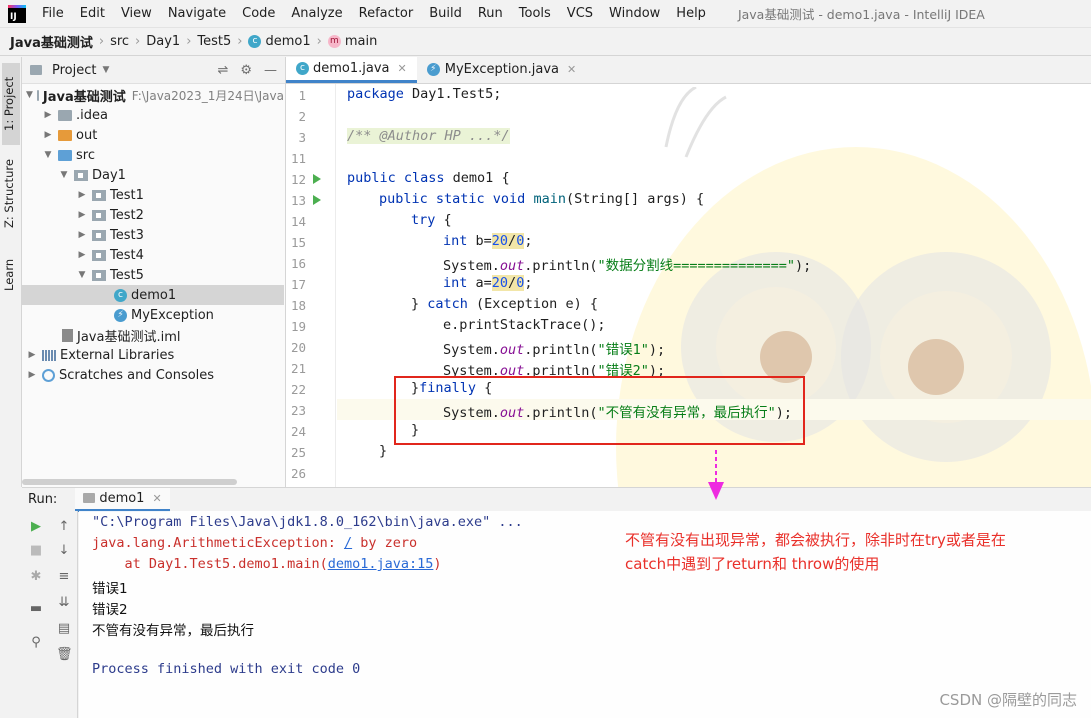  What do you see at coordinates (634, 13) in the screenshot?
I see `menu-window: Window` at bounding box center [634, 13].